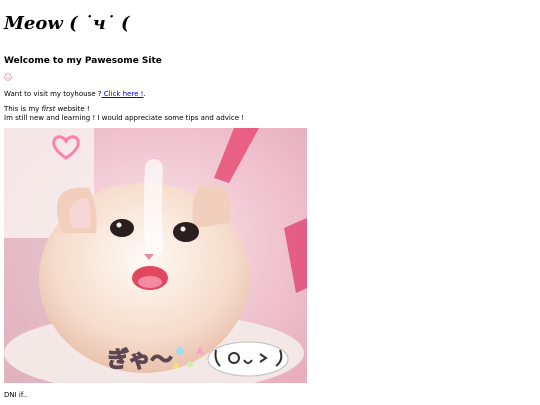 Image resolution: width=540 pixels, height=405 pixels. Describe the element at coordinates (122, 94) in the screenshot. I see `toyhouse-link: Click here !` at that location.